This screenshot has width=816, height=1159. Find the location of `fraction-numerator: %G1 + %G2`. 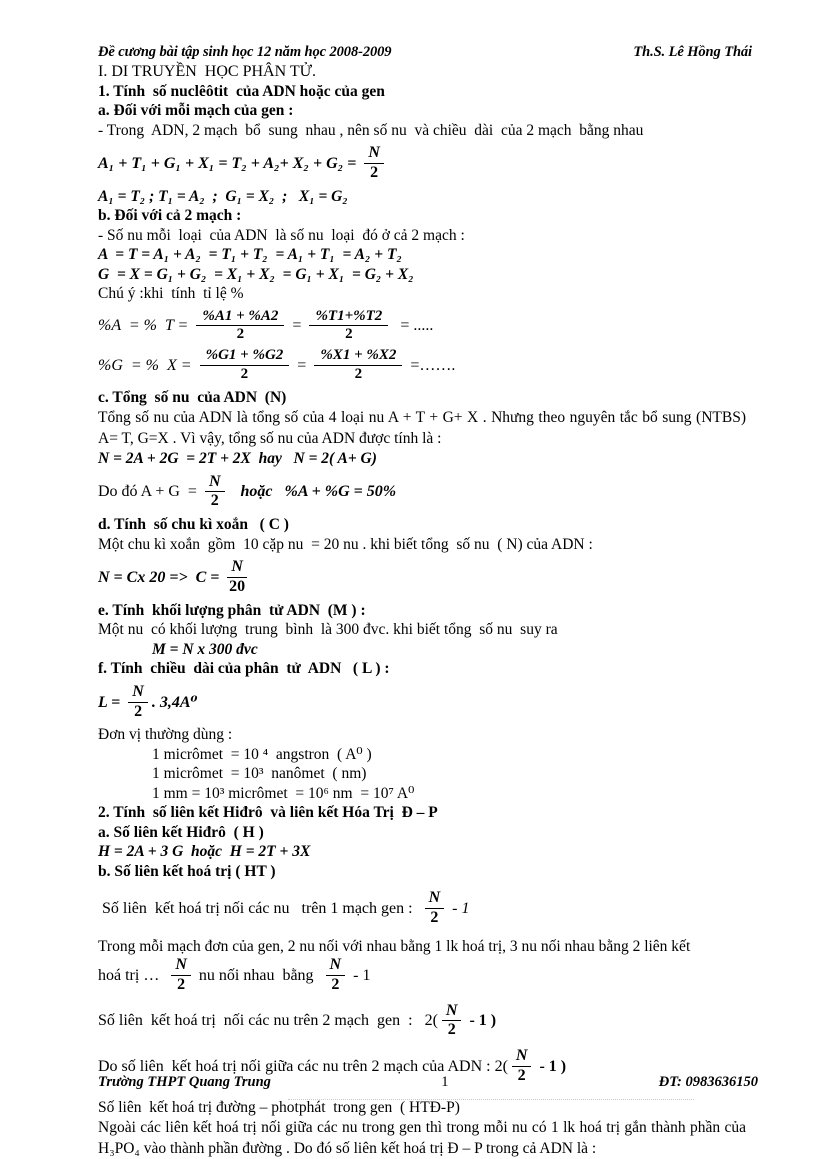

fraction-numerator: %G1 + %G2 is located at coordinates (244, 356).